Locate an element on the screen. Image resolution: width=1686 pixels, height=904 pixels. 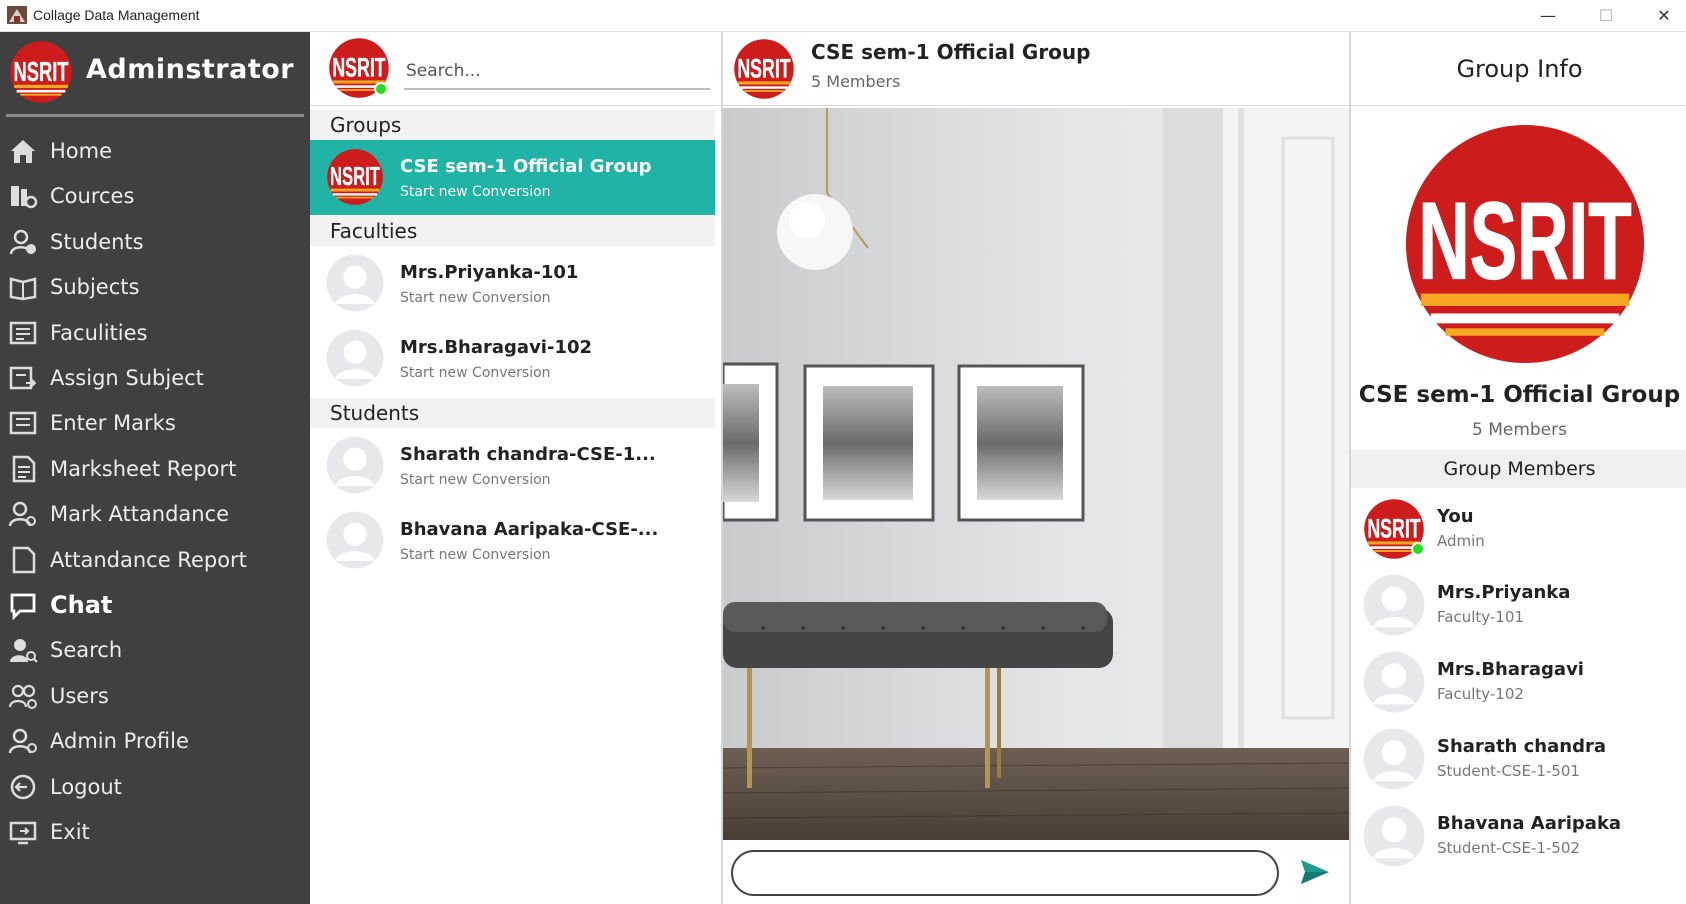
chat-icon is located at coordinates (23, 605).